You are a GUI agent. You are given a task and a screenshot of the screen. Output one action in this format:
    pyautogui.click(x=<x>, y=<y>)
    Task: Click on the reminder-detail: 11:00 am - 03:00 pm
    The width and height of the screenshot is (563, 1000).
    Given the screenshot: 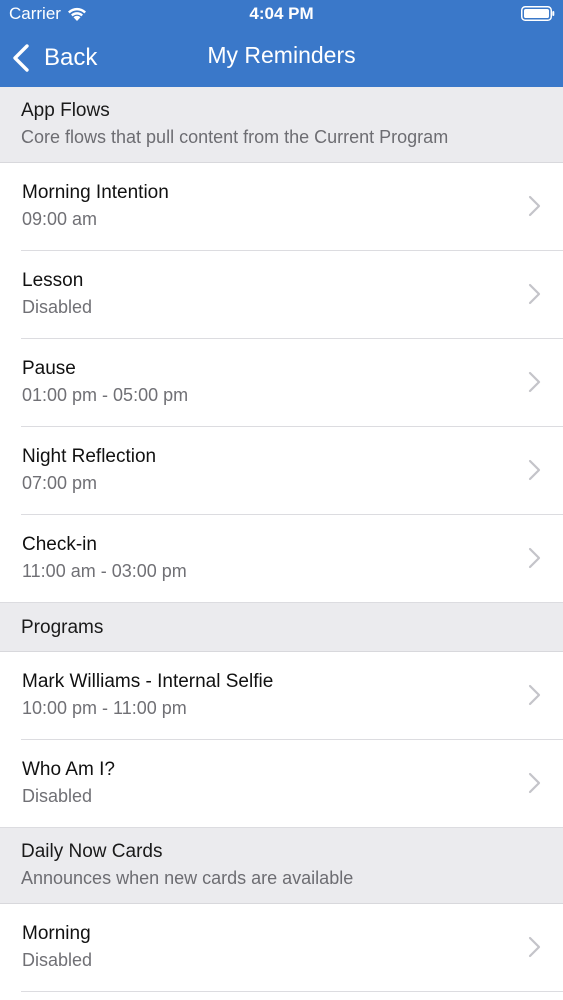 What is the action you would take?
    pyautogui.click(x=104, y=571)
    